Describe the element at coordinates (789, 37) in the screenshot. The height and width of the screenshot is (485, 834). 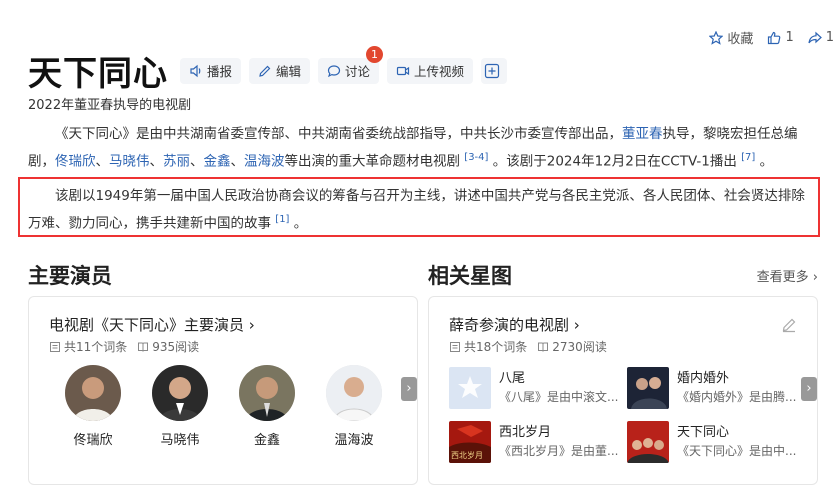
I see `like-count: 1` at that location.